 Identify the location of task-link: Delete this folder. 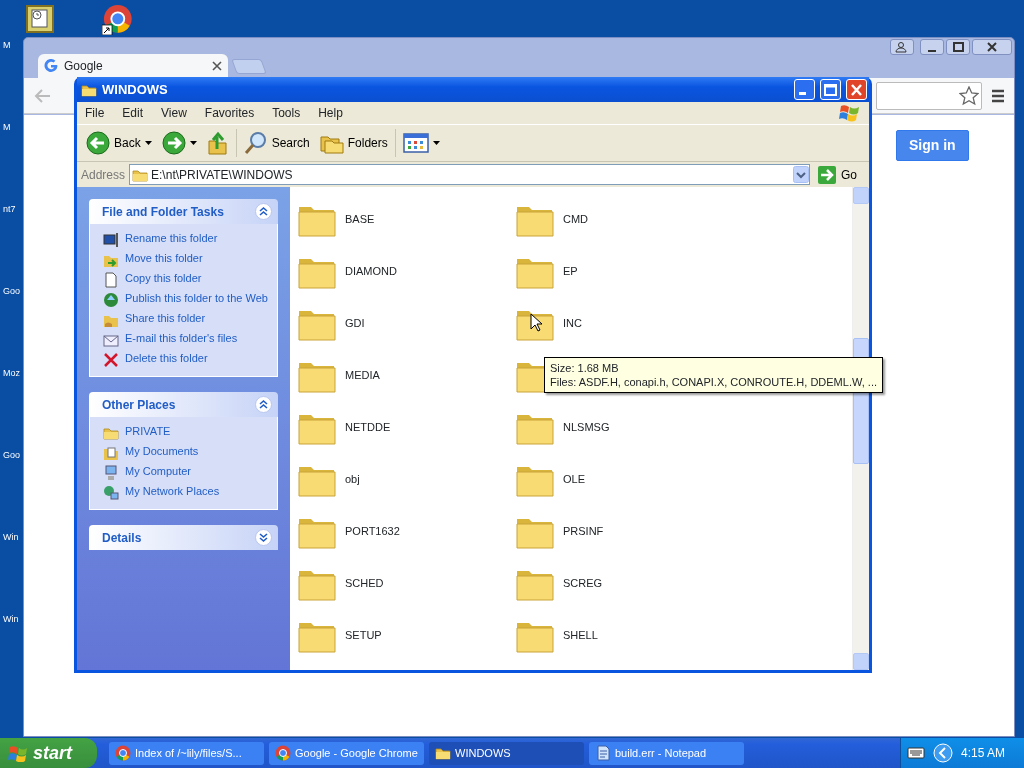
(166, 358).